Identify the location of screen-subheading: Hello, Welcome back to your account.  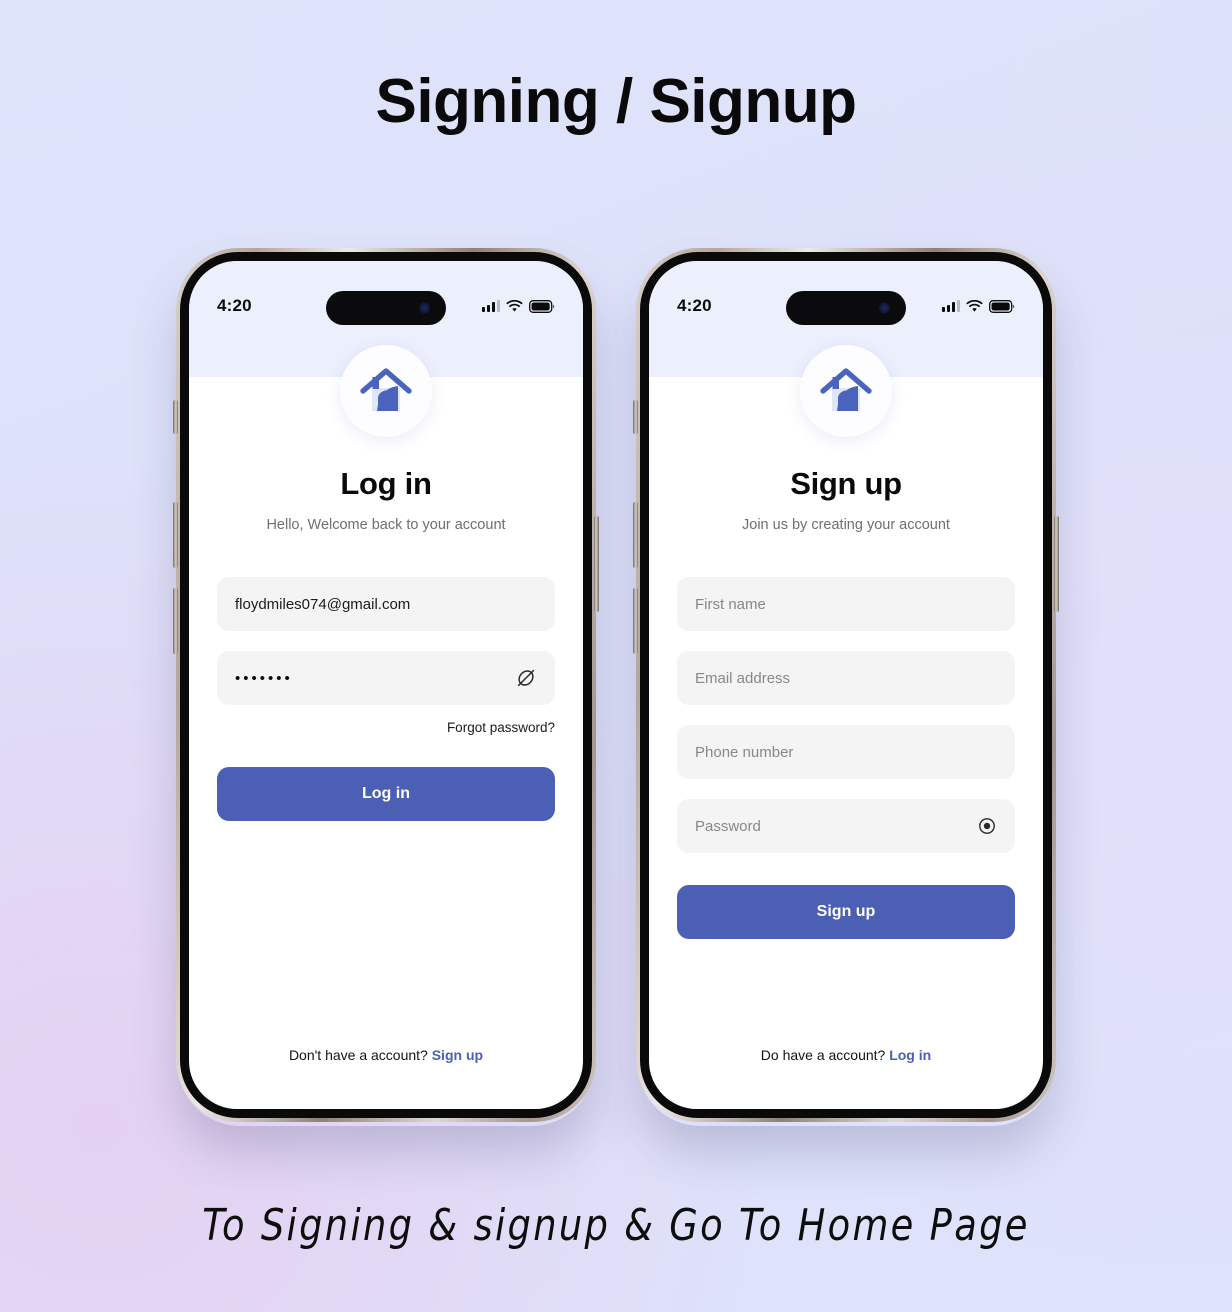
(386, 525).